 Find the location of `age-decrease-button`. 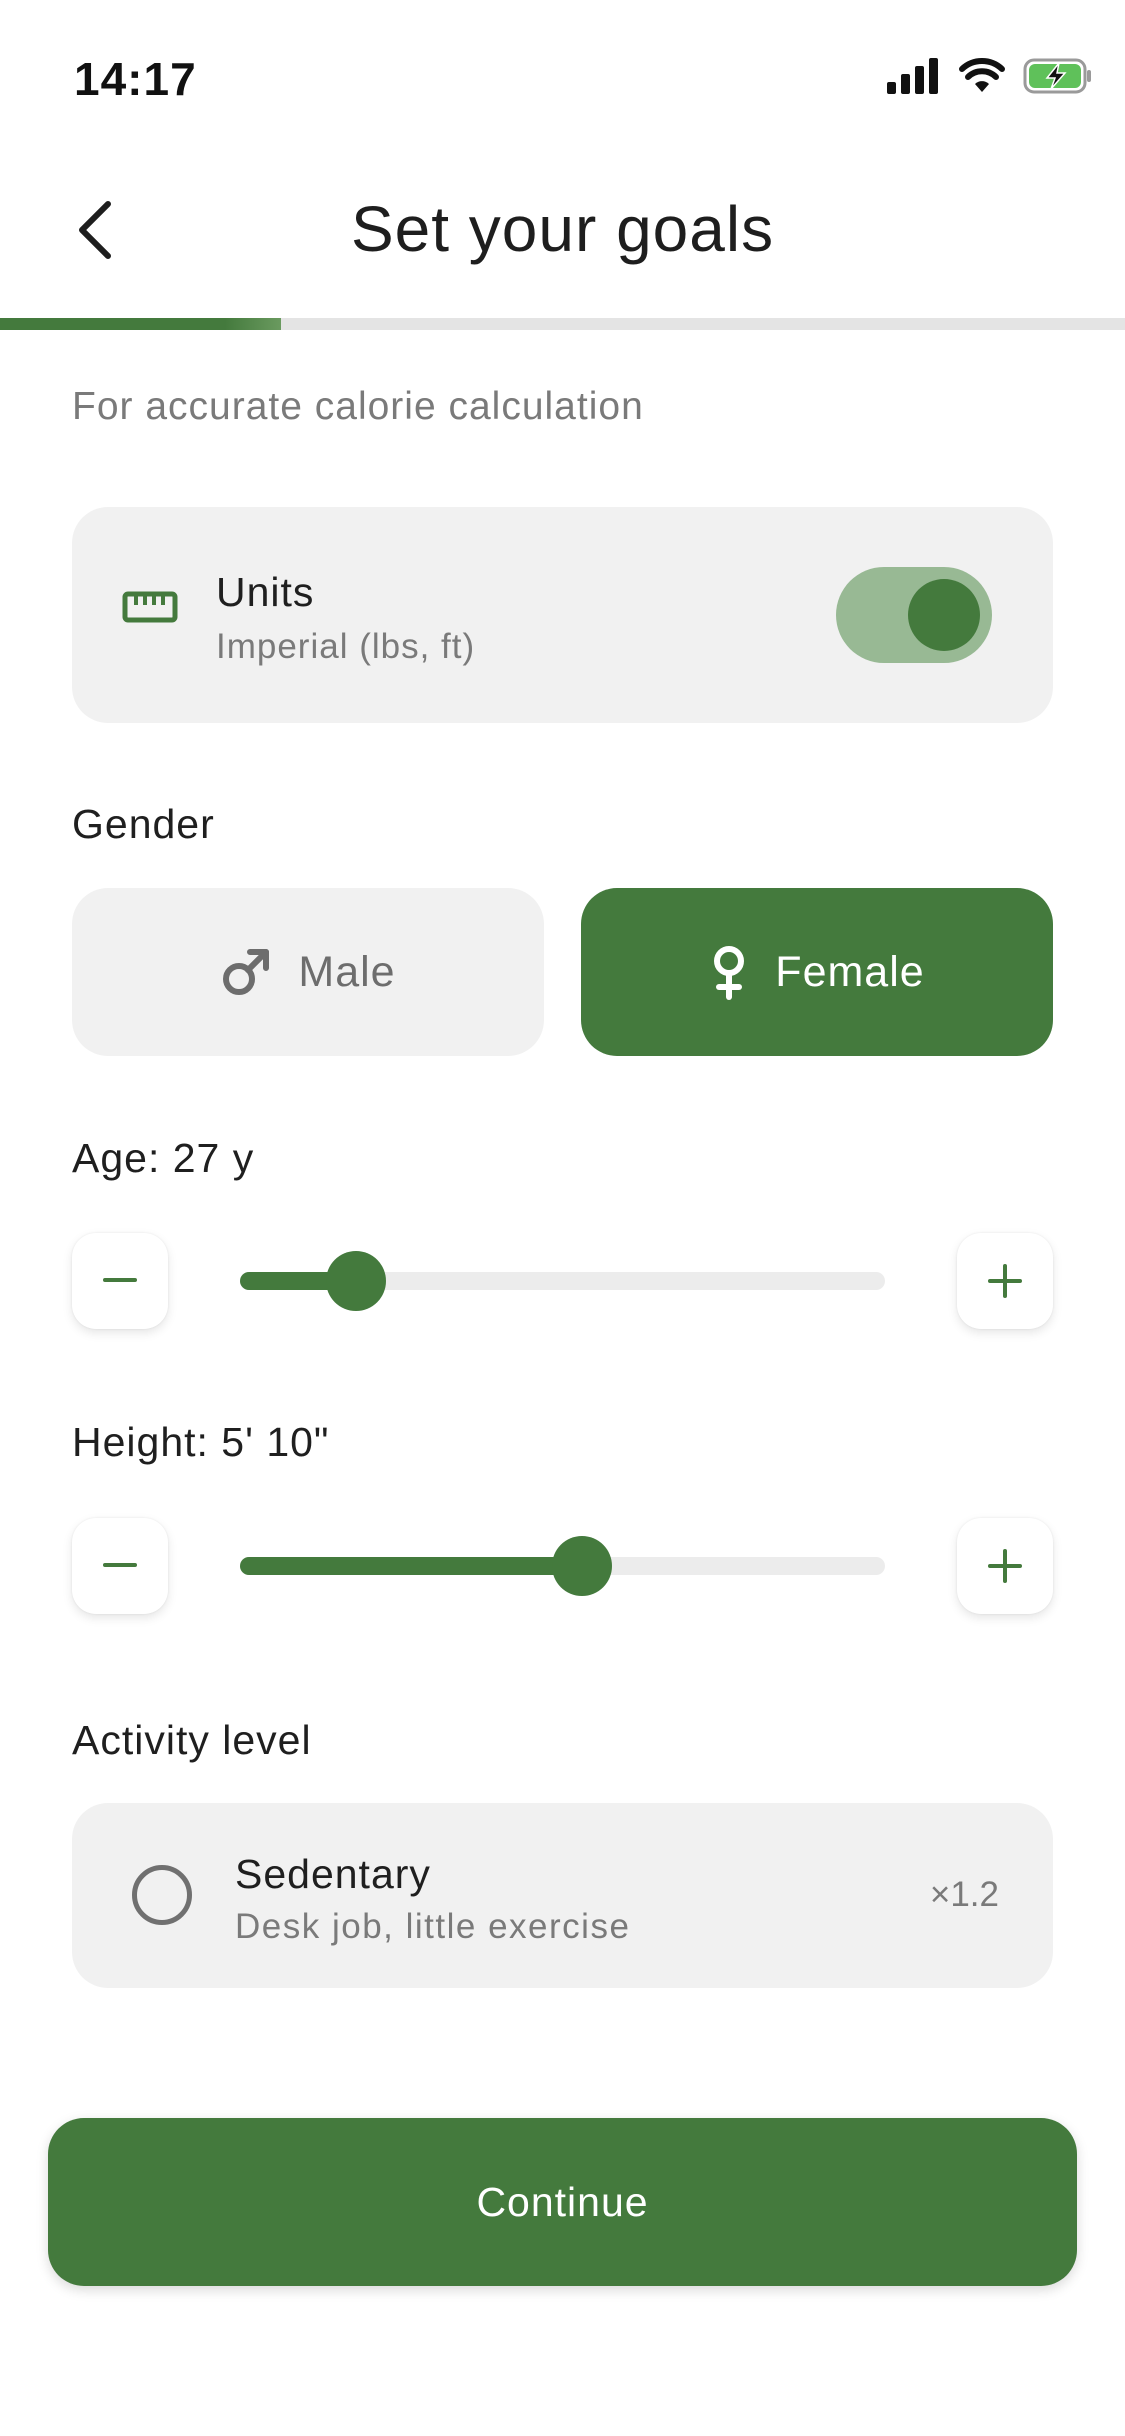

age-decrease-button is located at coordinates (120, 1281).